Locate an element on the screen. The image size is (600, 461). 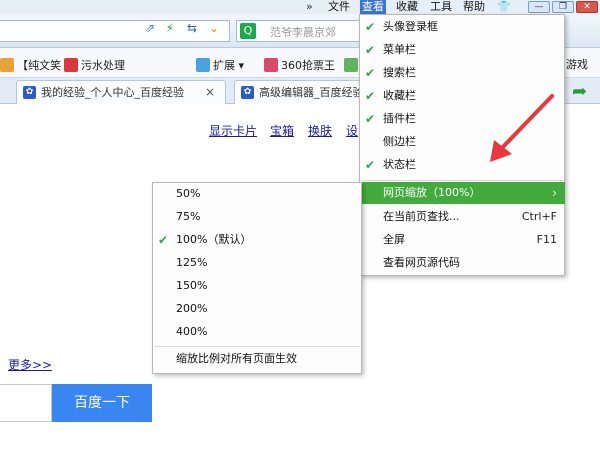
chevron-down-icon: ⌄ is located at coordinates (214, 28).